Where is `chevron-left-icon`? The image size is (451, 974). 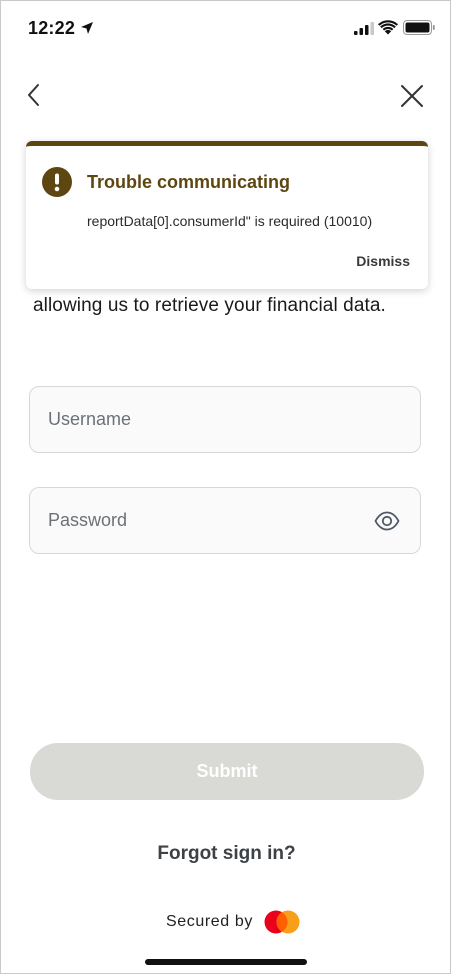 chevron-left-icon is located at coordinates (33, 95).